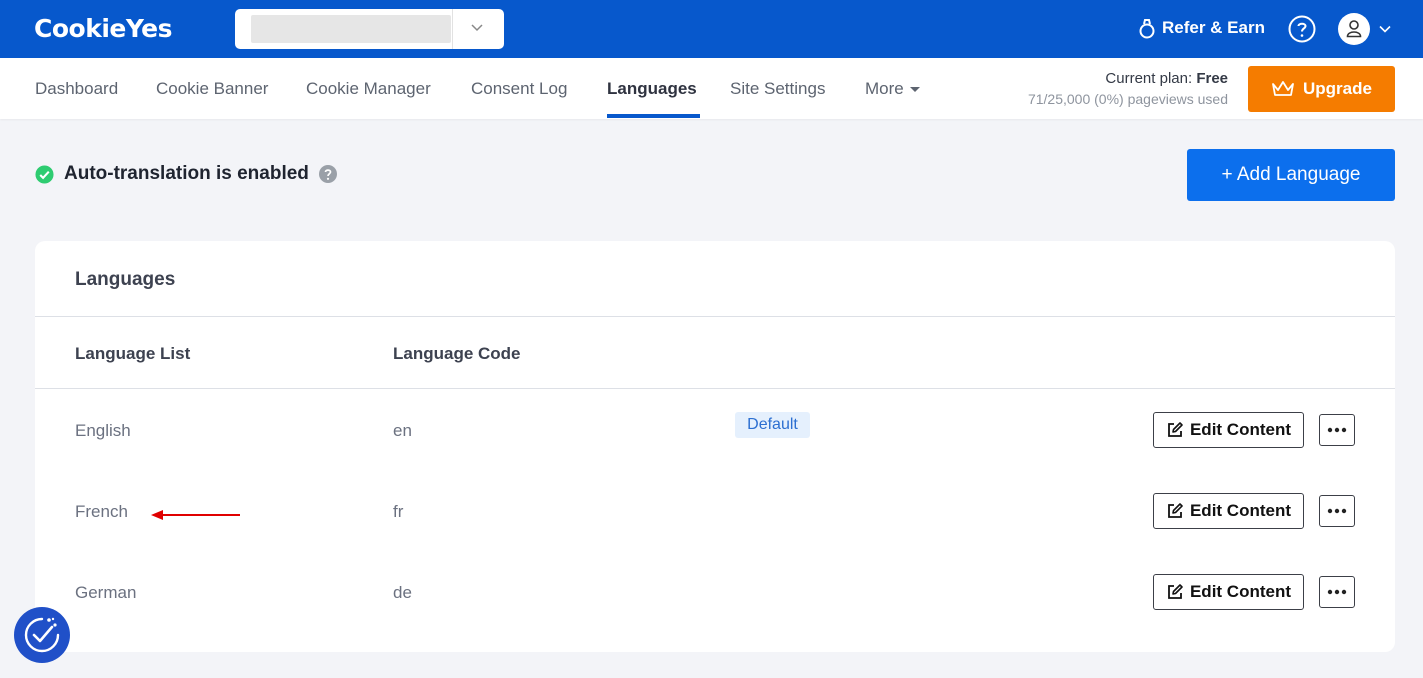  I want to click on more-actions-button-english, so click(1337, 430).